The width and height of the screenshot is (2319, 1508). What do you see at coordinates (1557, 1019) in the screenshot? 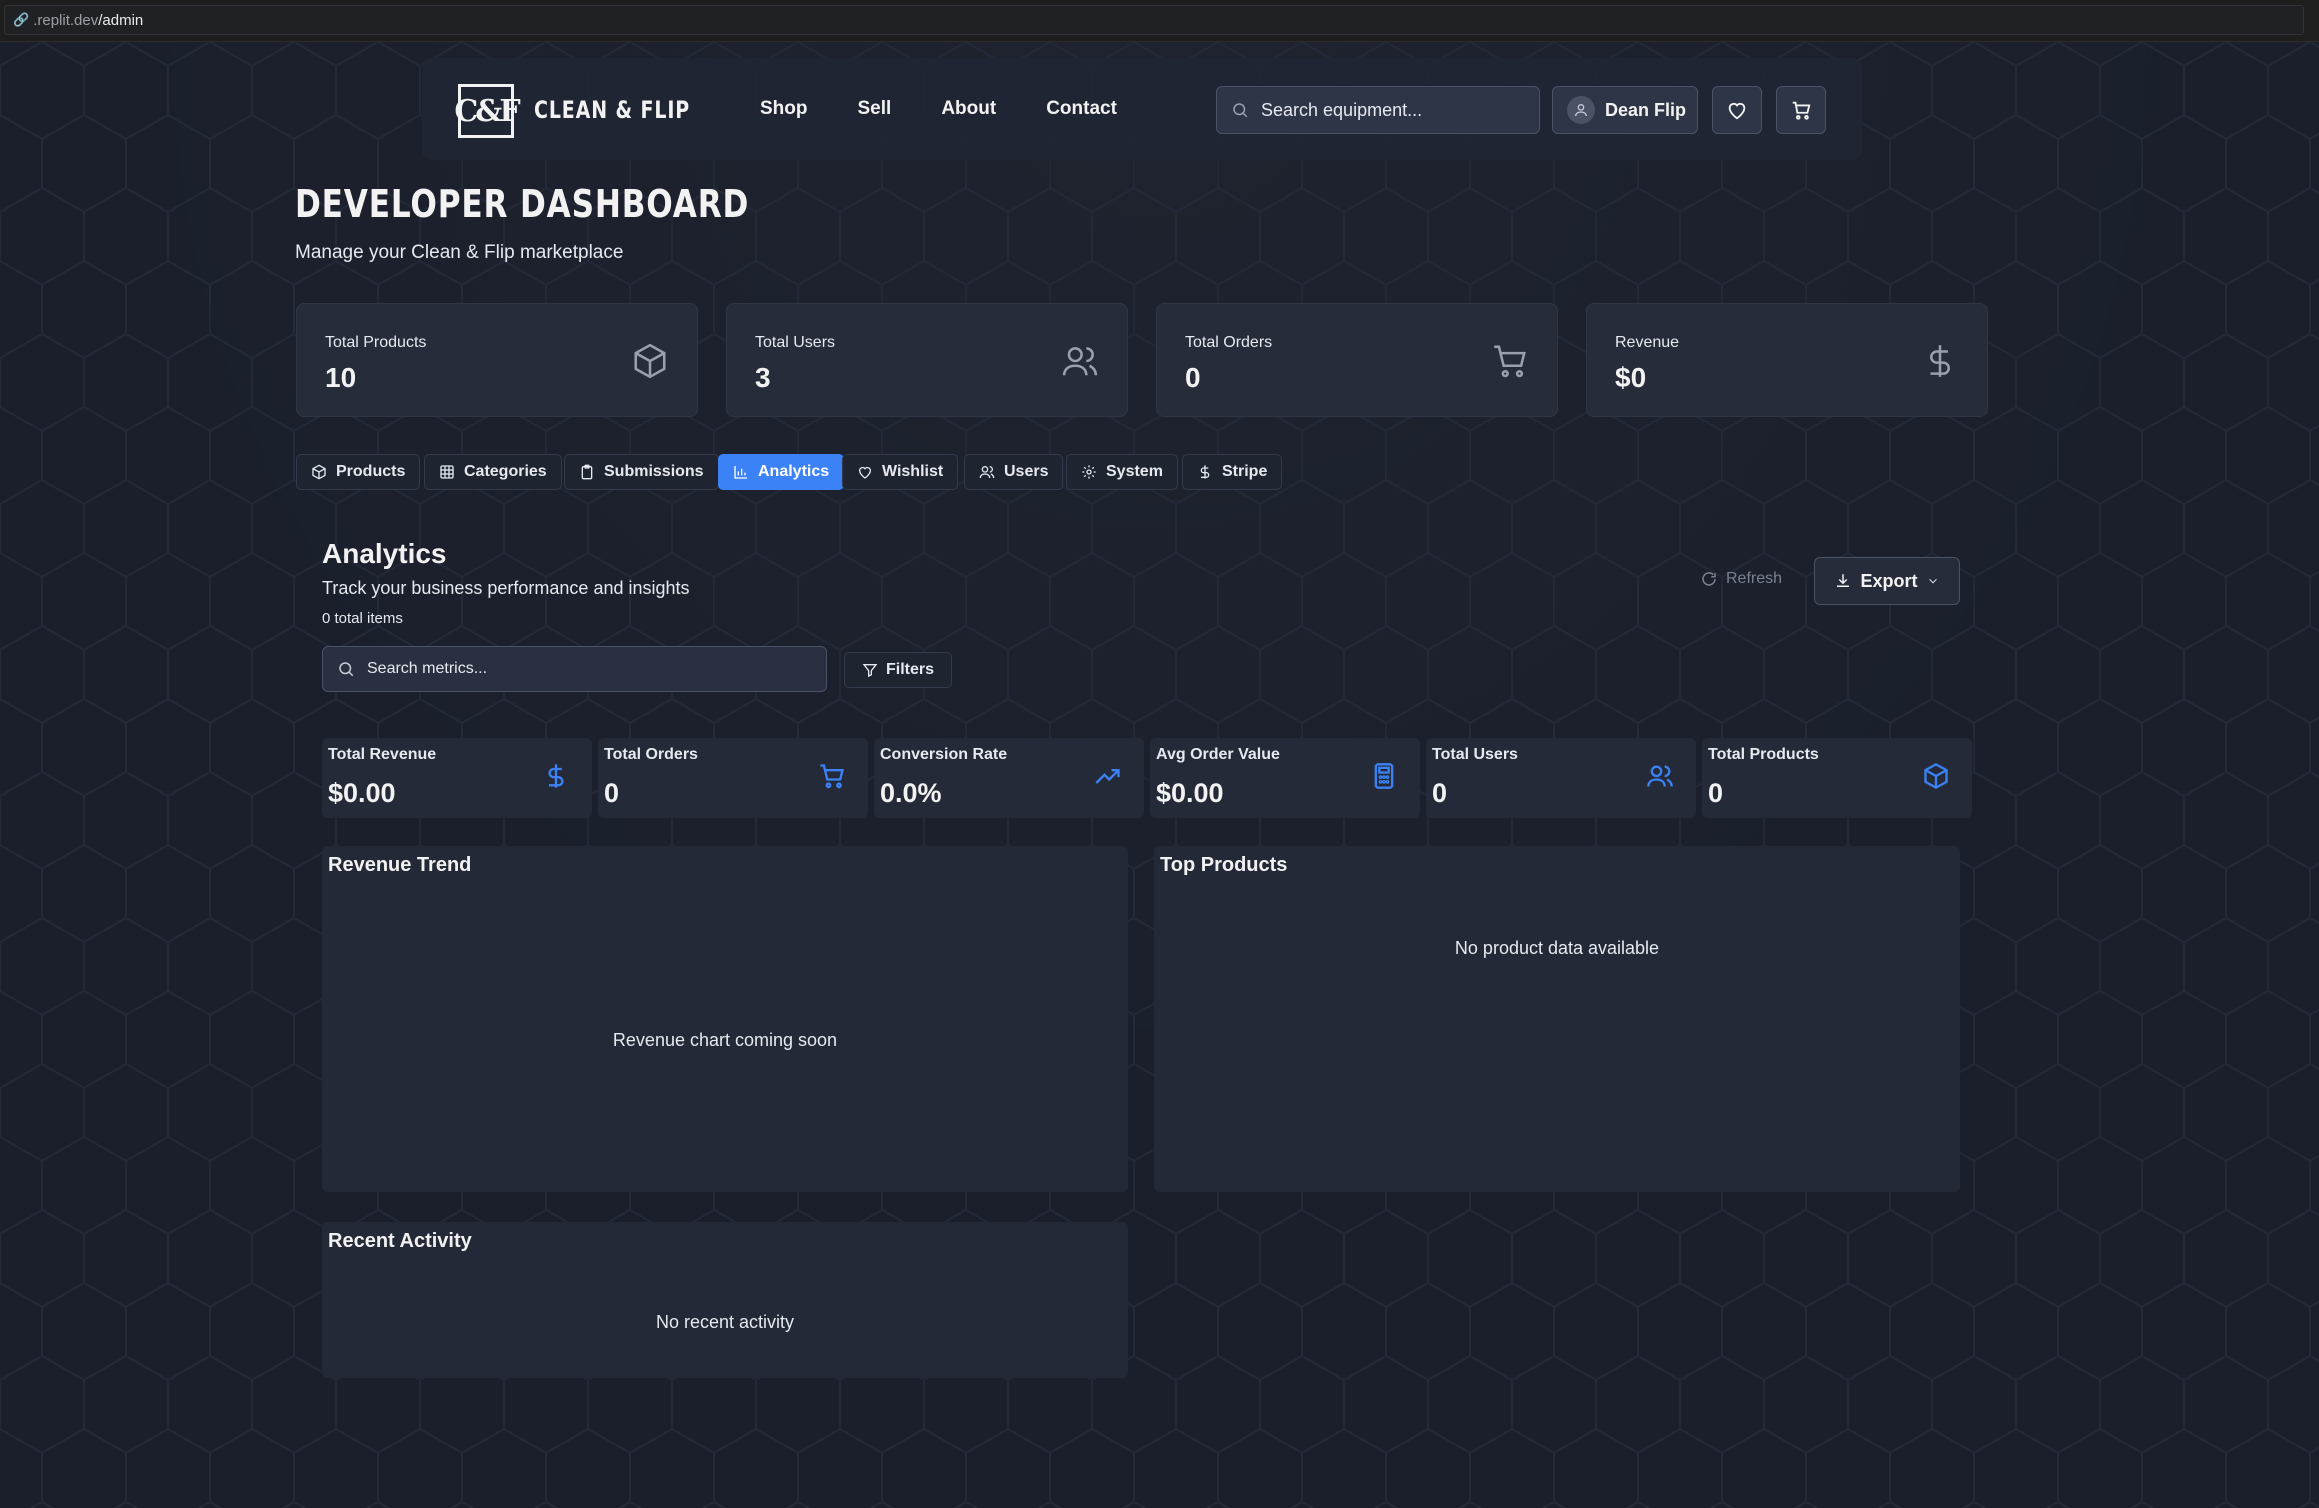
I see `top-products-panel: Top Products No product data available` at bounding box center [1557, 1019].